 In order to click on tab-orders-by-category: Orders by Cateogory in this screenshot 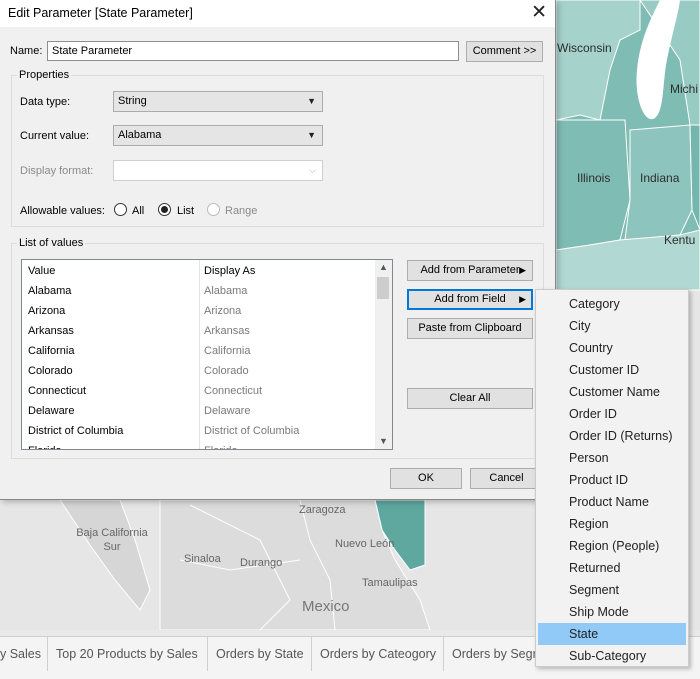, I will do `click(378, 654)`.